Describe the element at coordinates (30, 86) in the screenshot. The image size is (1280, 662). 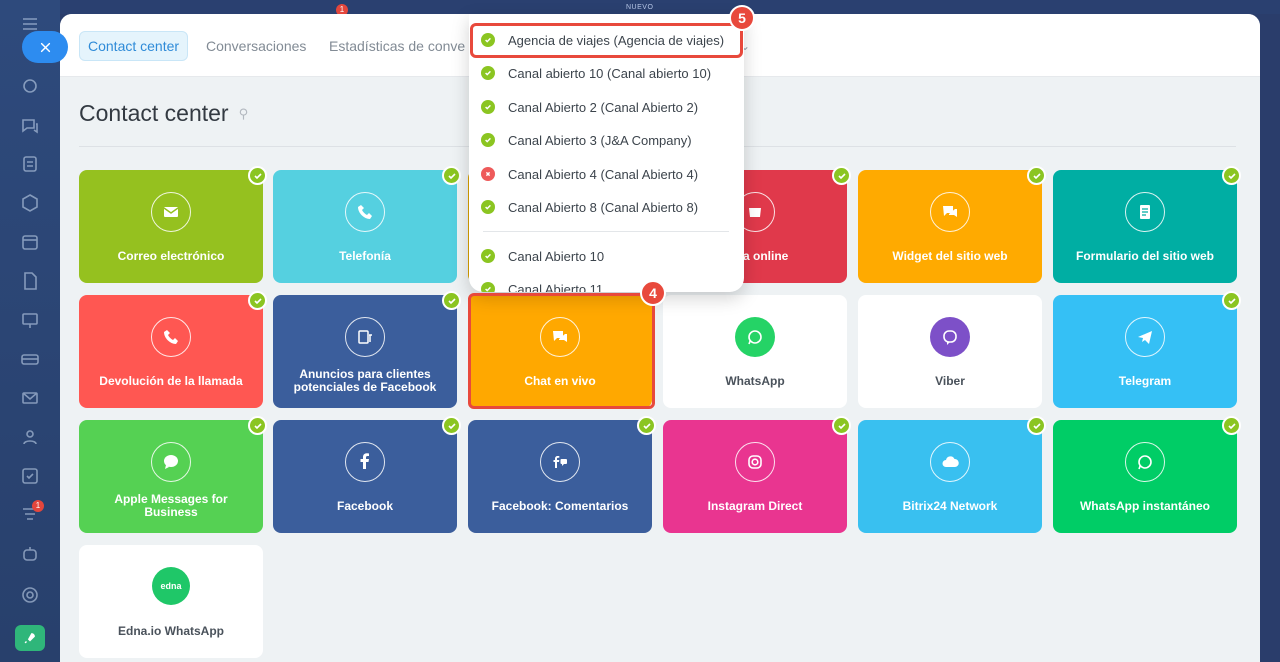
I see `feed-icon` at that location.